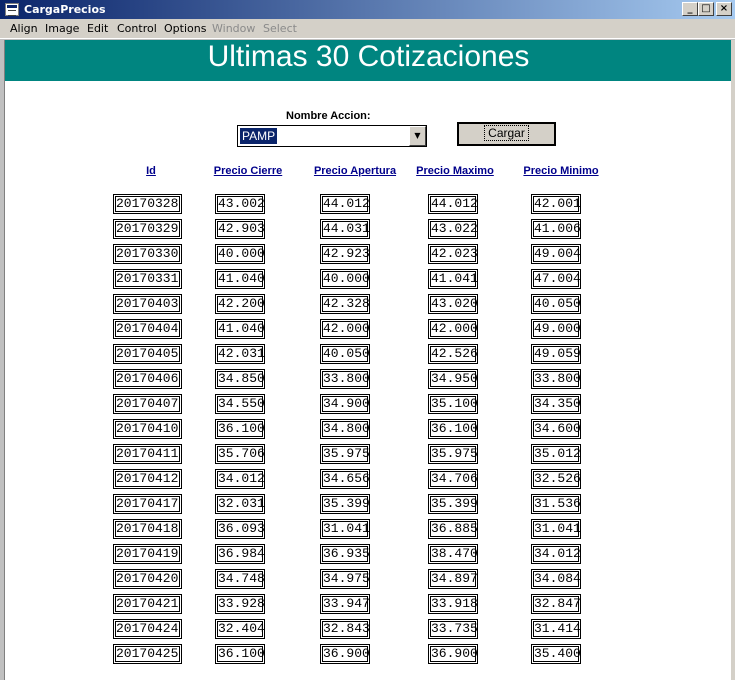 The width and height of the screenshot is (735, 680). Describe the element at coordinates (147, 604) in the screenshot. I see `id-cell: 20170421` at that location.